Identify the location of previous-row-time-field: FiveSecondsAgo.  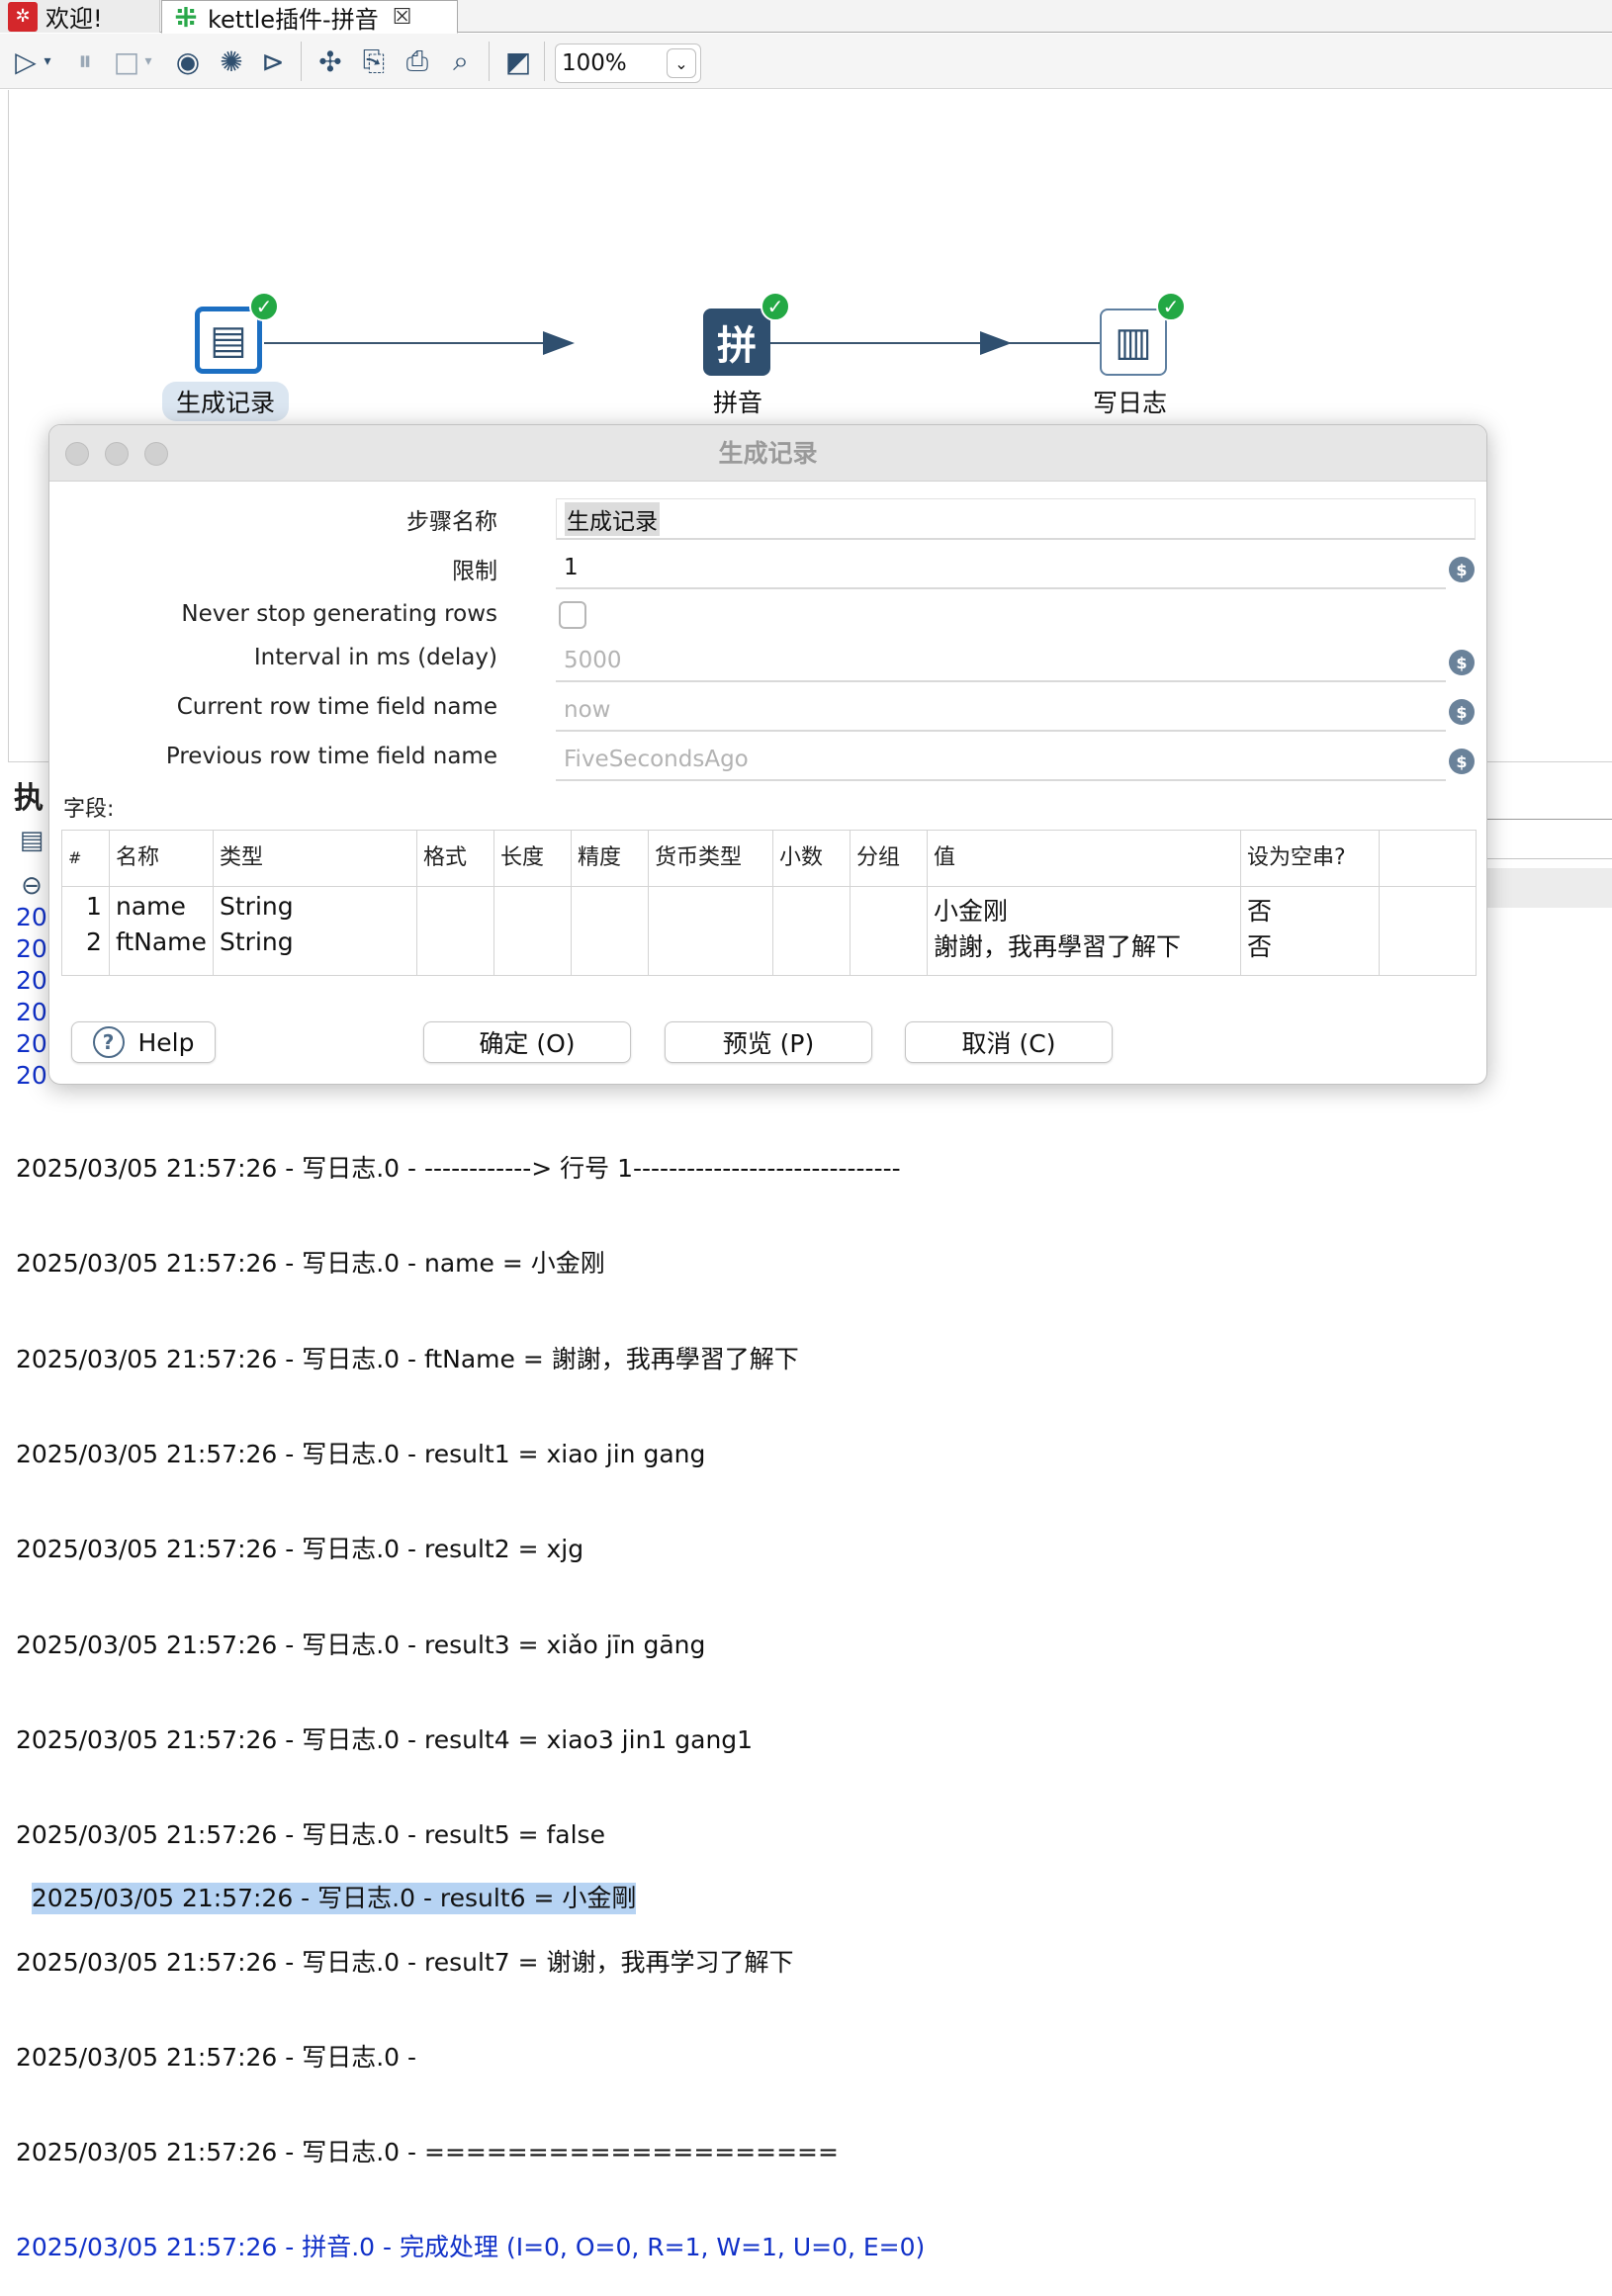
(1001, 761).